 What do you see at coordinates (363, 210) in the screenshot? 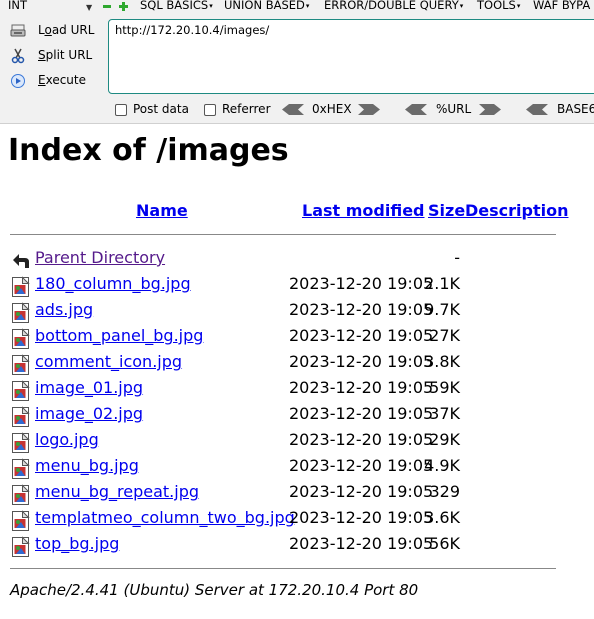
I see `column-header-last-modified: Last modified` at bounding box center [363, 210].